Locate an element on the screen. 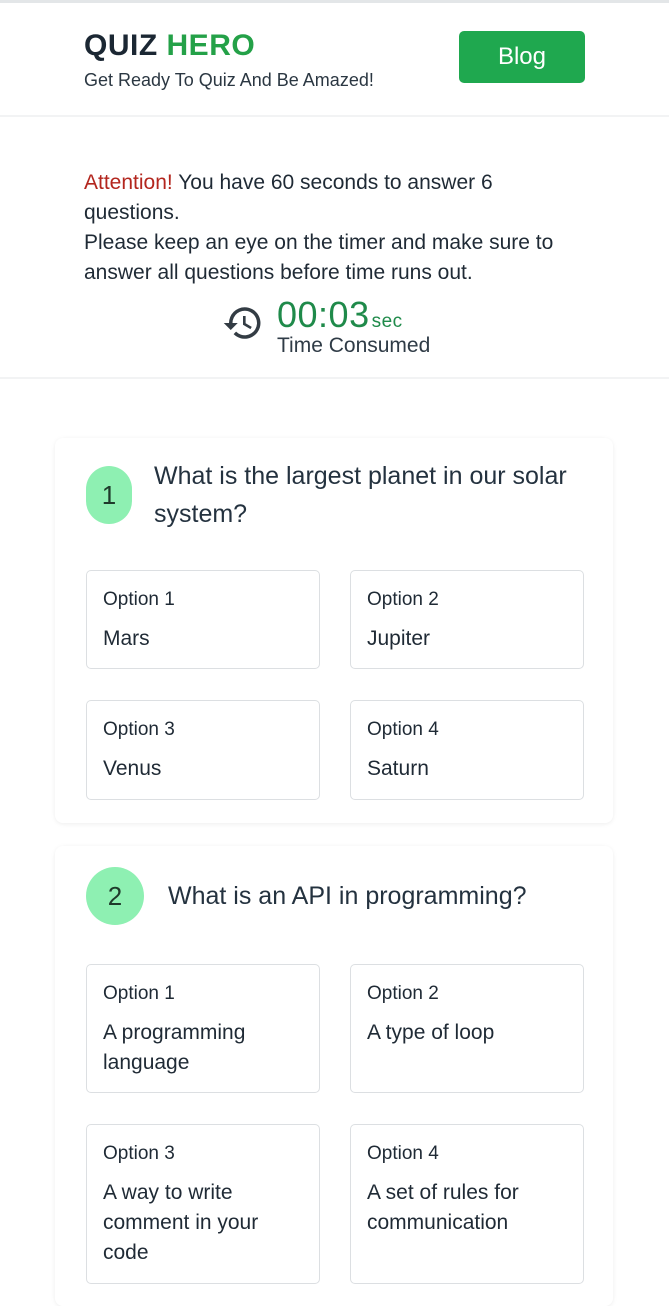  question-2-option-2: Option 2 A type of loop is located at coordinates (467, 1028).